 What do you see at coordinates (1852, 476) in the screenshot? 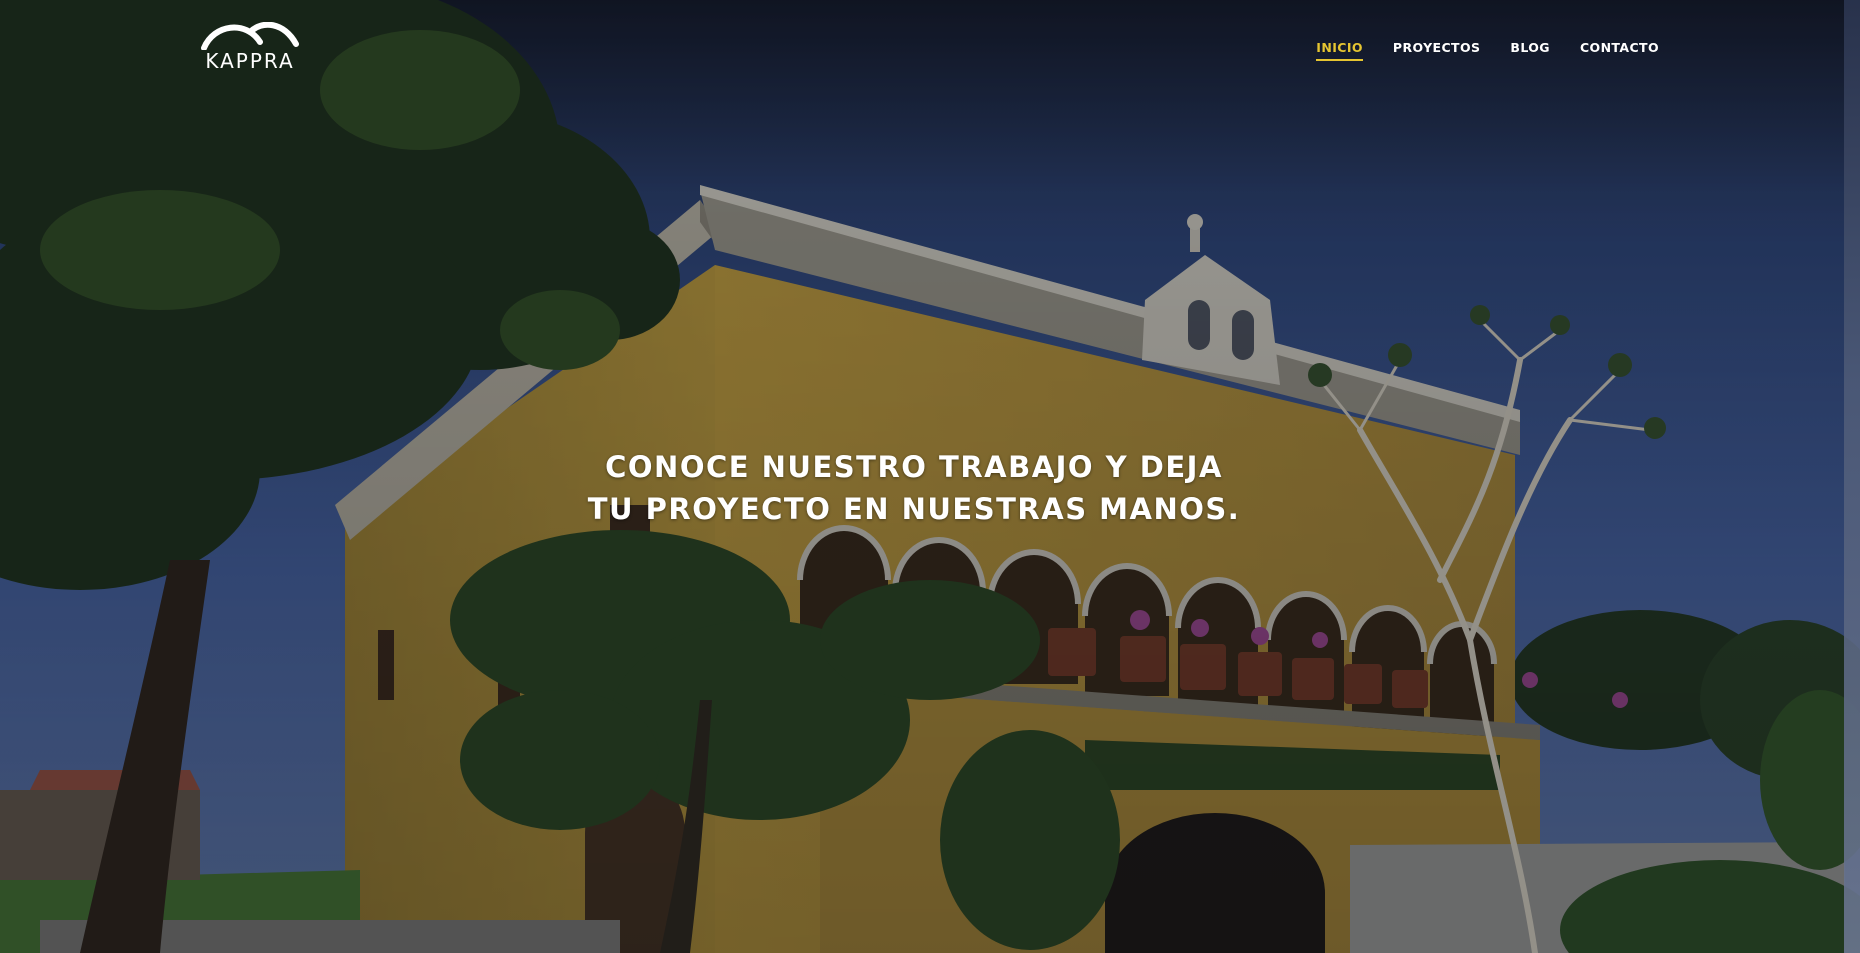
I see `scrollbar` at bounding box center [1852, 476].